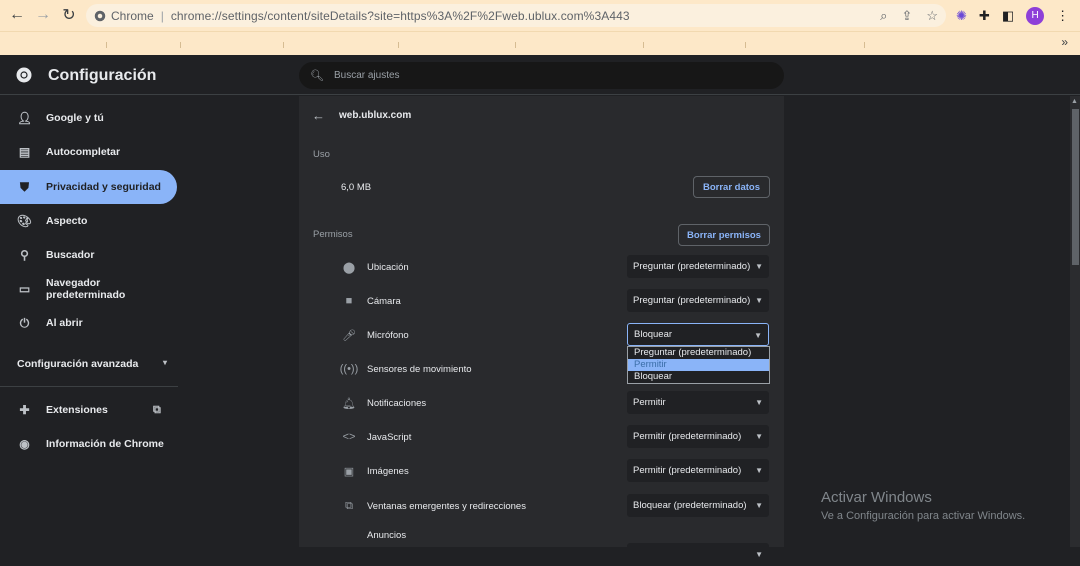 The width and height of the screenshot is (1080, 566). Describe the element at coordinates (1035, 15) in the screenshot. I see `profile-avatar: H` at that location.